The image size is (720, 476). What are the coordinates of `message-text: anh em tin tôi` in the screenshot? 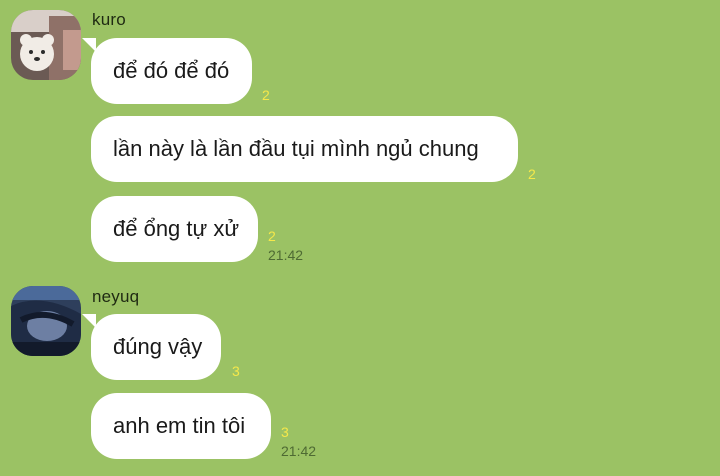 It's located at (179, 425).